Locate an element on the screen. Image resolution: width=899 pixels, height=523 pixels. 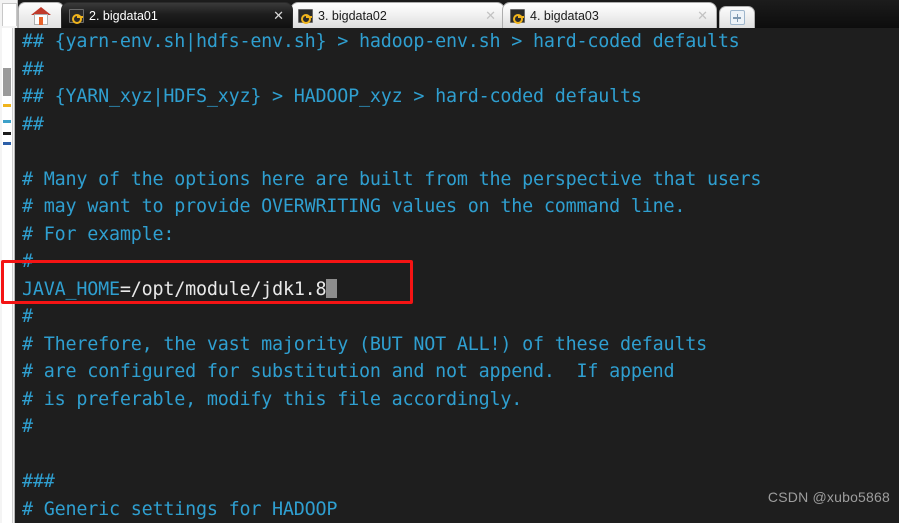
env-var-value: =/opt/module/jdk1.8 is located at coordinates (223, 289).